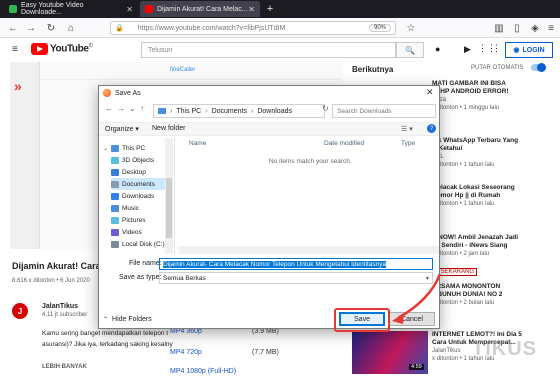 The width and height of the screenshot is (560, 382). What do you see at coordinates (419, 296) in the screenshot?
I see `annotation-arrow-line` at bounding box center [419, 296].